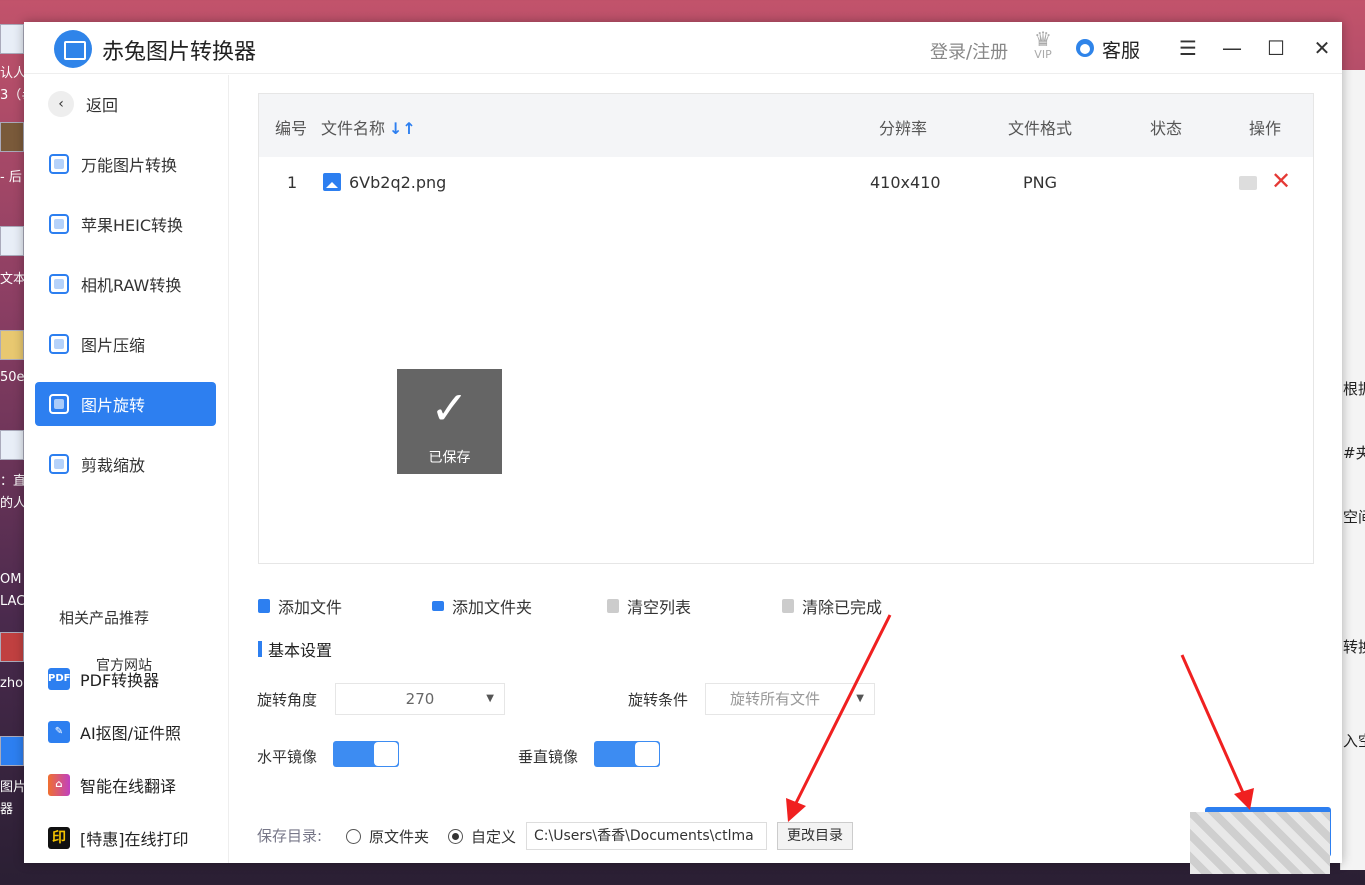  What do you see at coordinates (7, 809) in the screenshot?
I see `desktop-label: 器` at bounding box center [7, 809].